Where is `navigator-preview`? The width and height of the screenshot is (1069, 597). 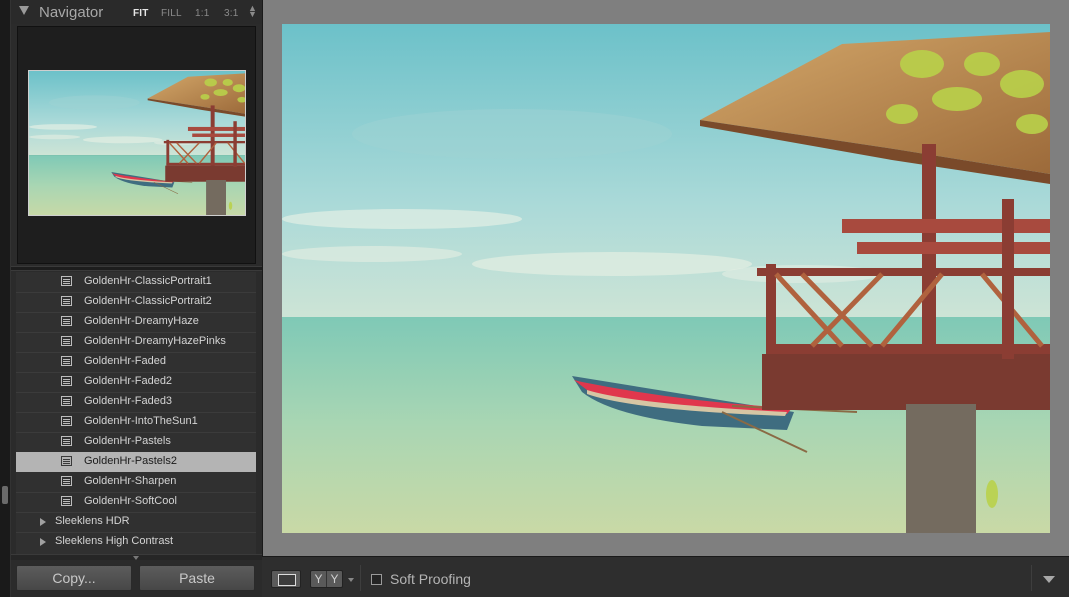
navigator-preview is located at coordinates (136, 145).